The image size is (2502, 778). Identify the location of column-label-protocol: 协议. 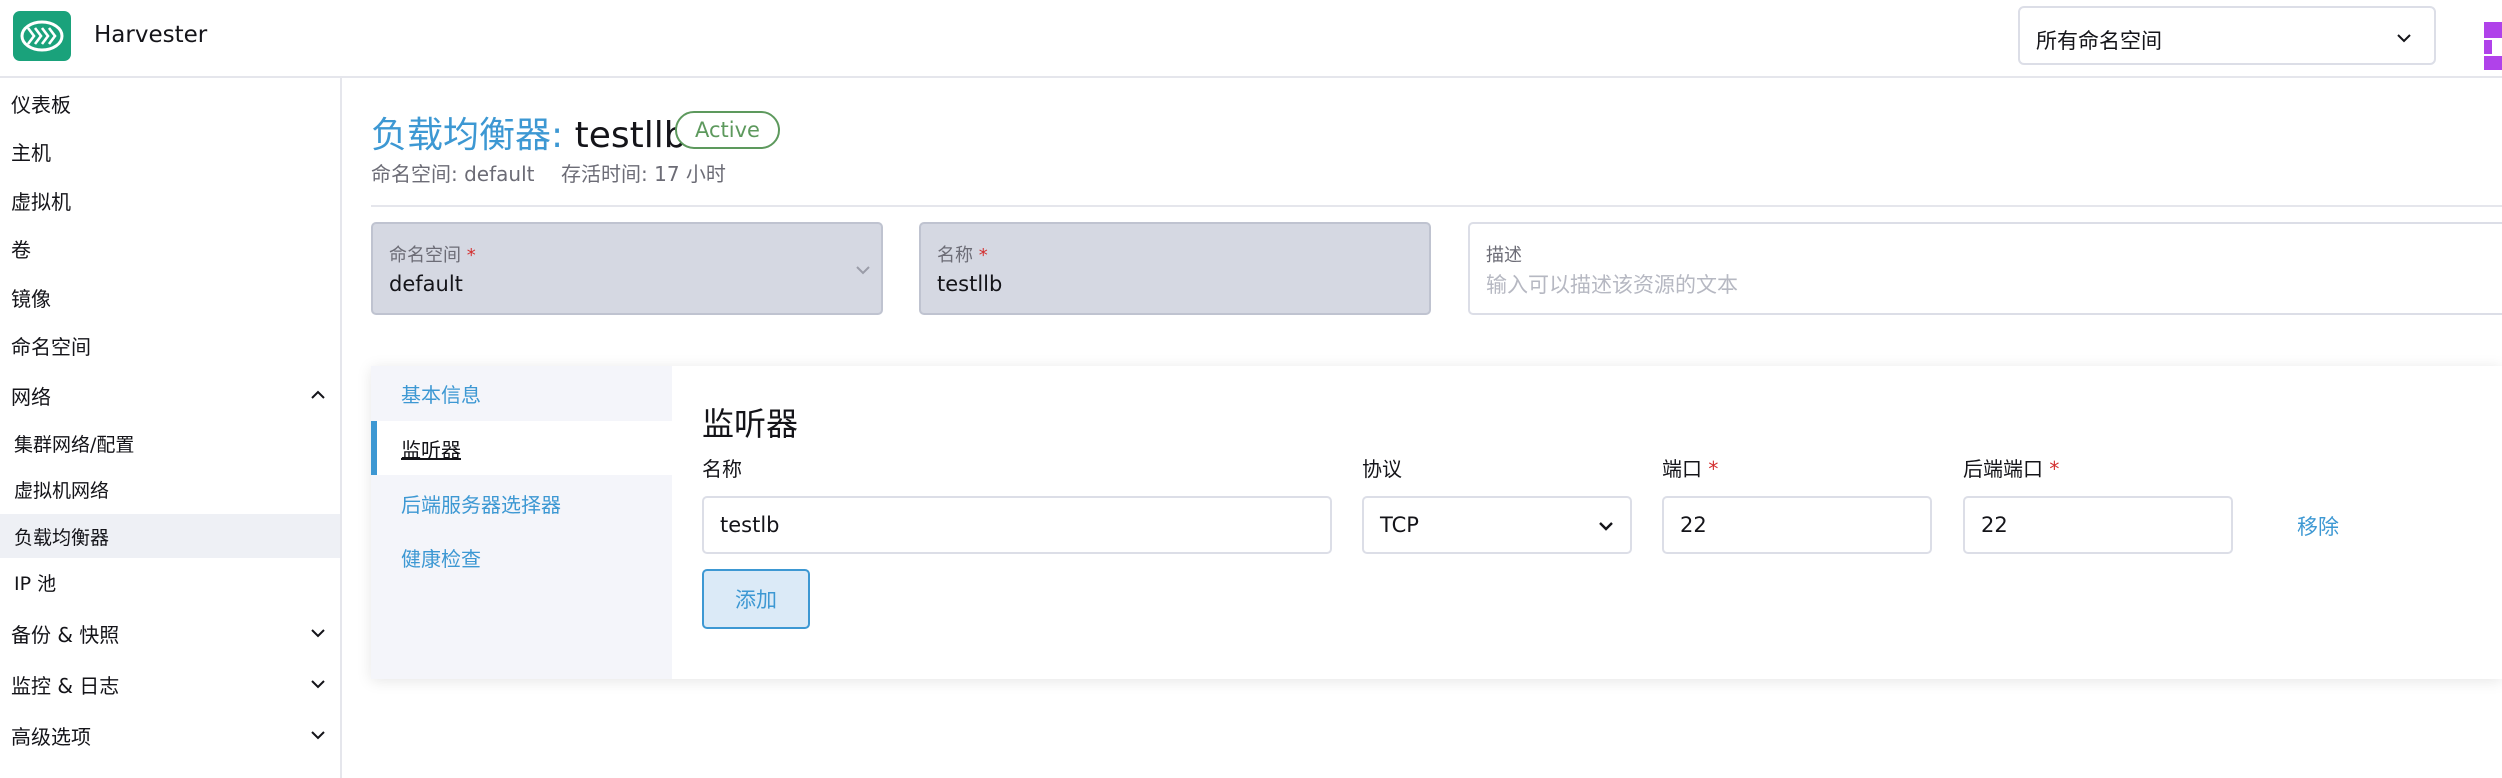
(1382, 469).